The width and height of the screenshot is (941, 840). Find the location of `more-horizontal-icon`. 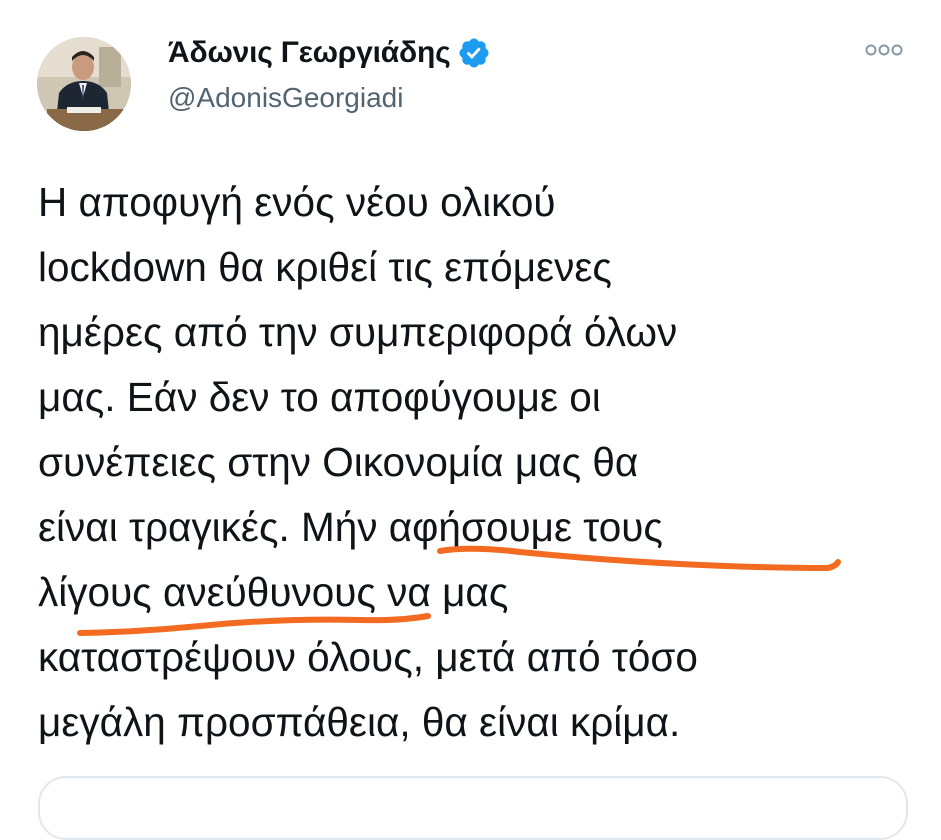

more-horizontal-icon is located at coordinates (884, 50).